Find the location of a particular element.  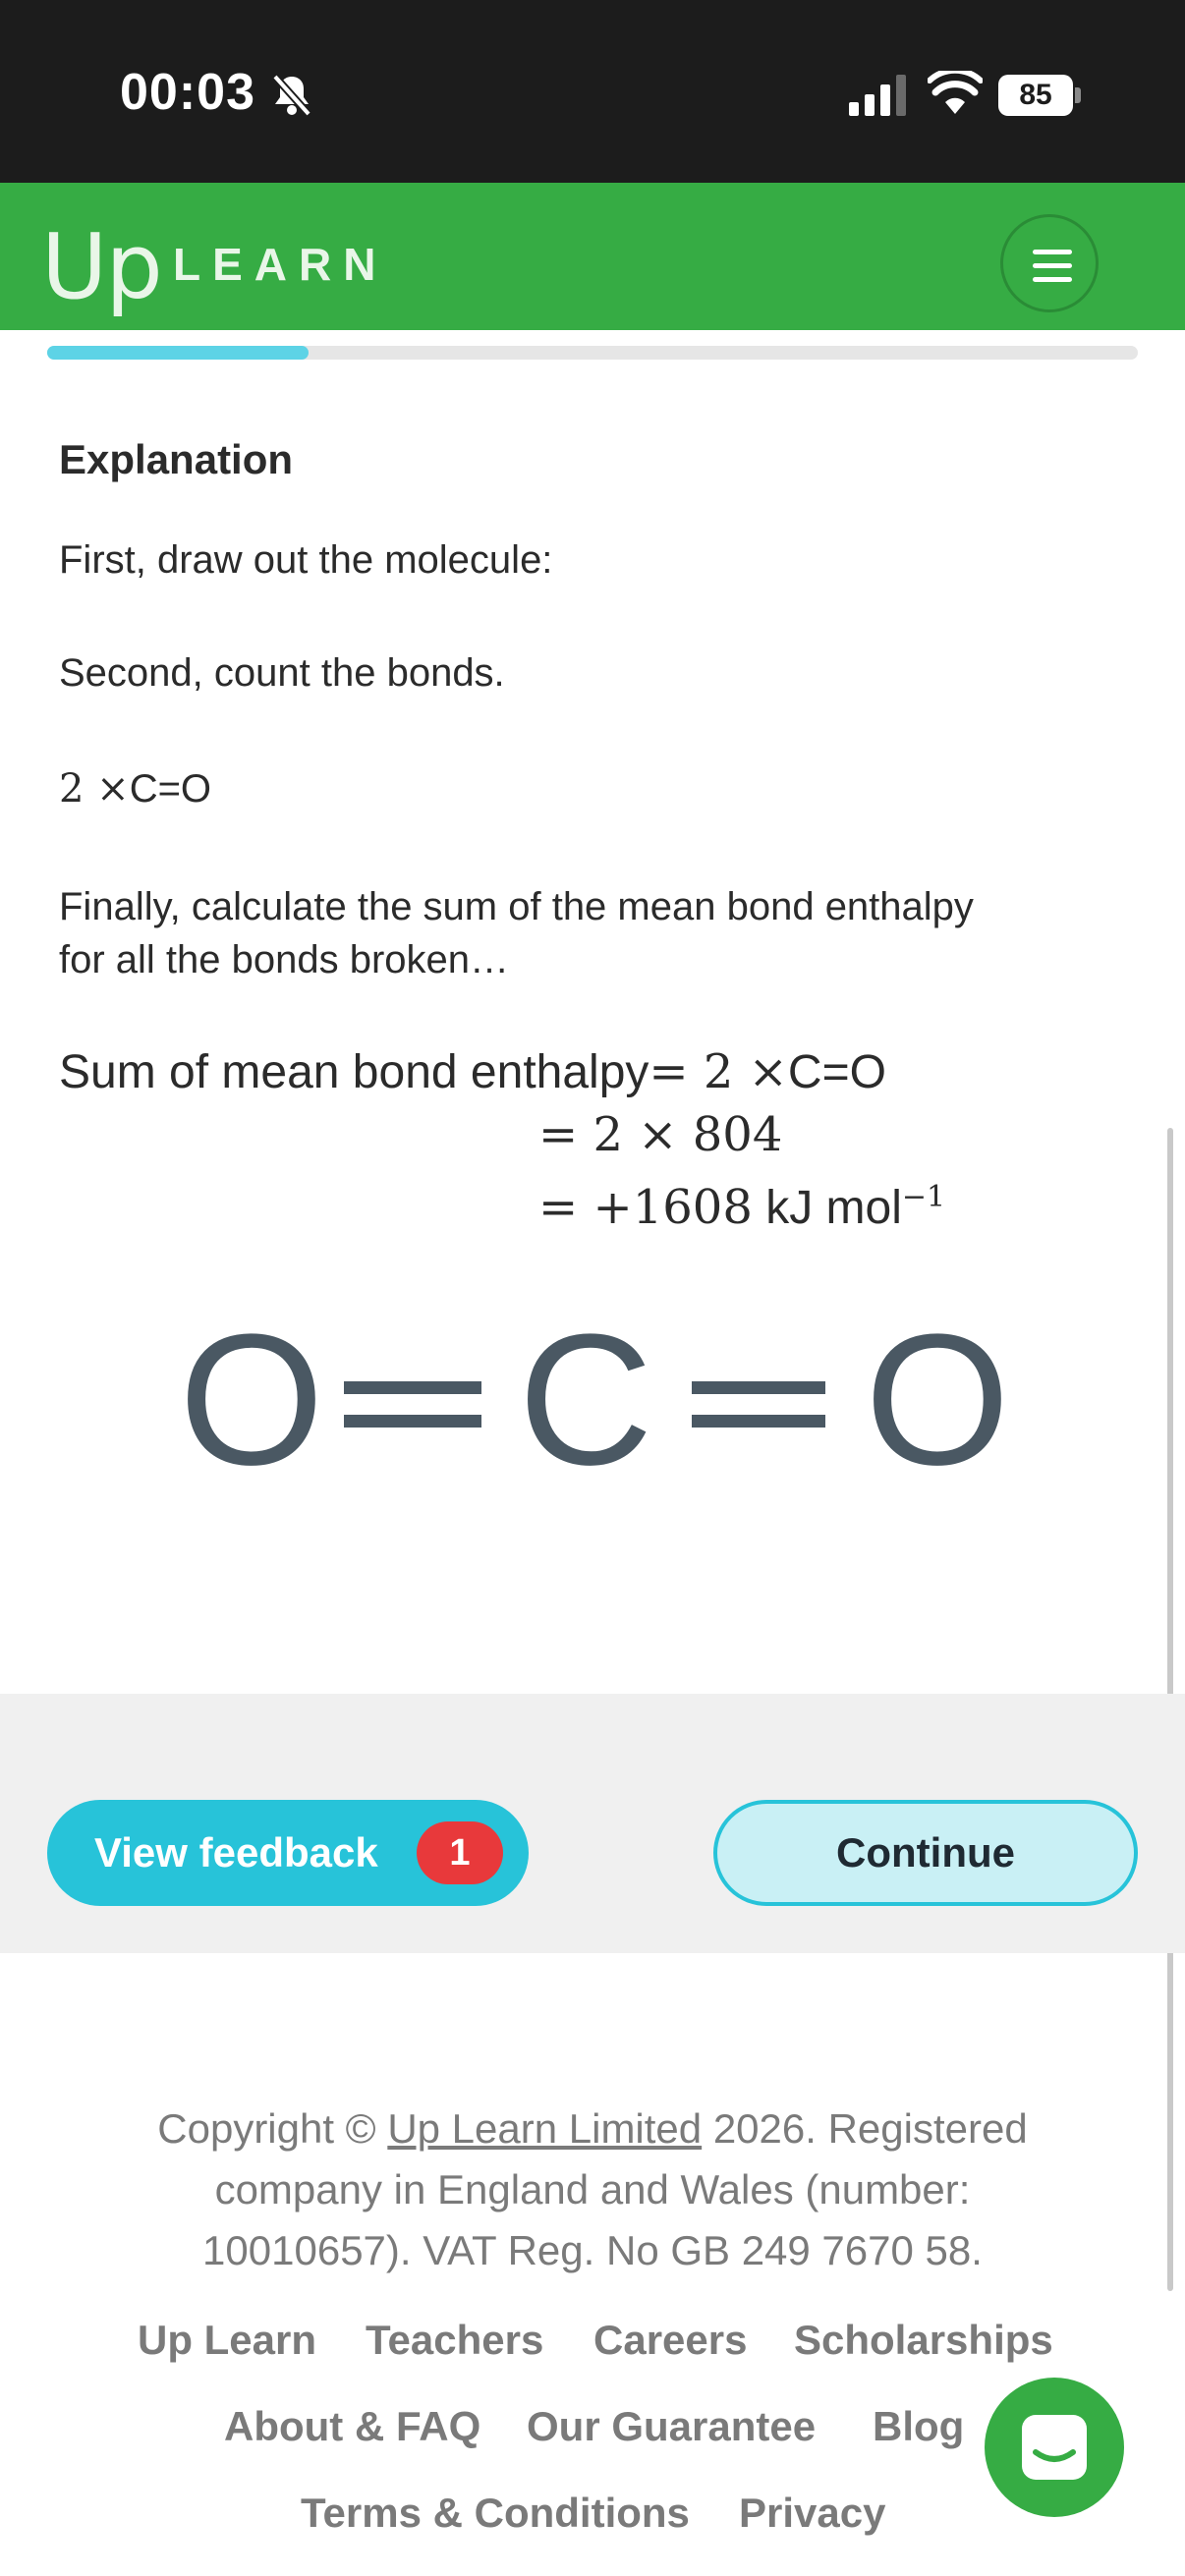

view-feedback-label: View feedback is located at coordinates (236, 1852).